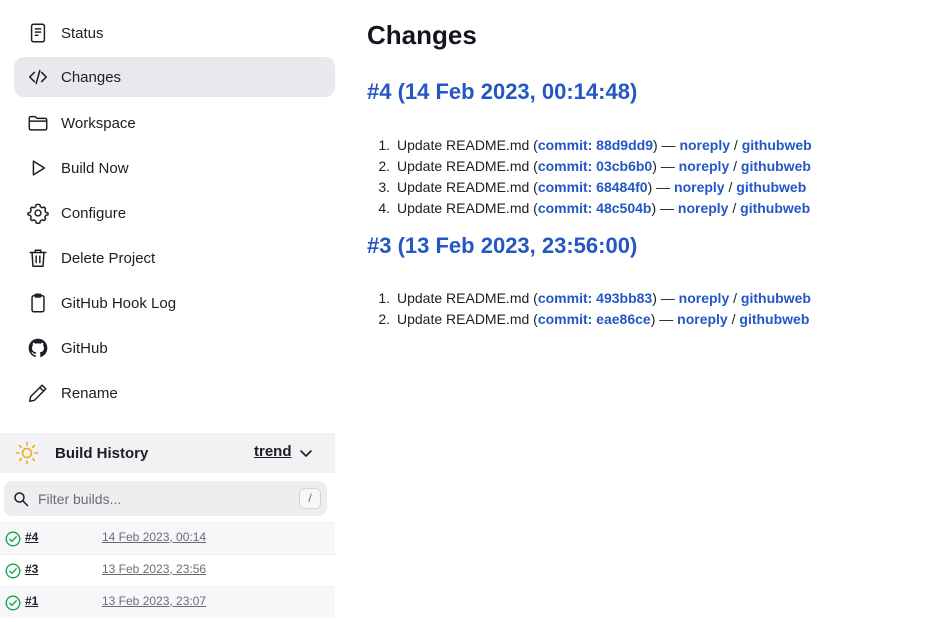 This screenshot has height=622, width=930. What do you see at coordinates (174, 213) in the screenshot?
I see `task-configure: Configure` at bounding box center [174, 213].